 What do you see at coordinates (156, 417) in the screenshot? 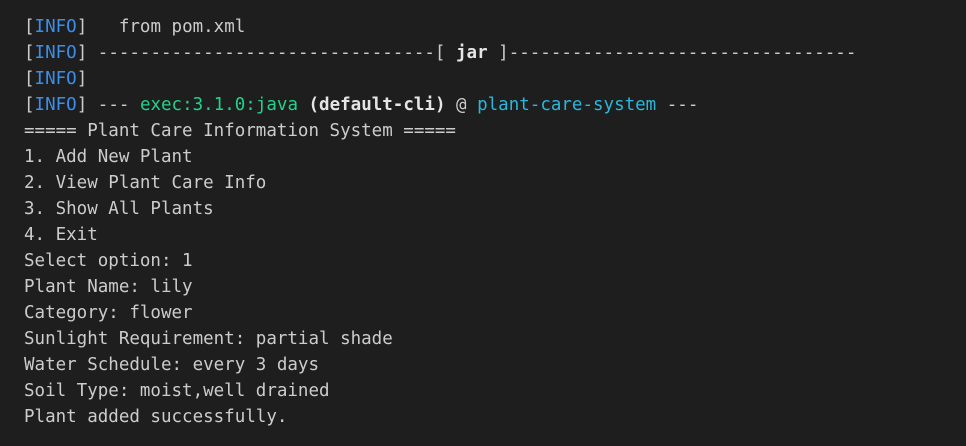
I see `status-message: Plant added successfully.` at bounding box center [156, 417].